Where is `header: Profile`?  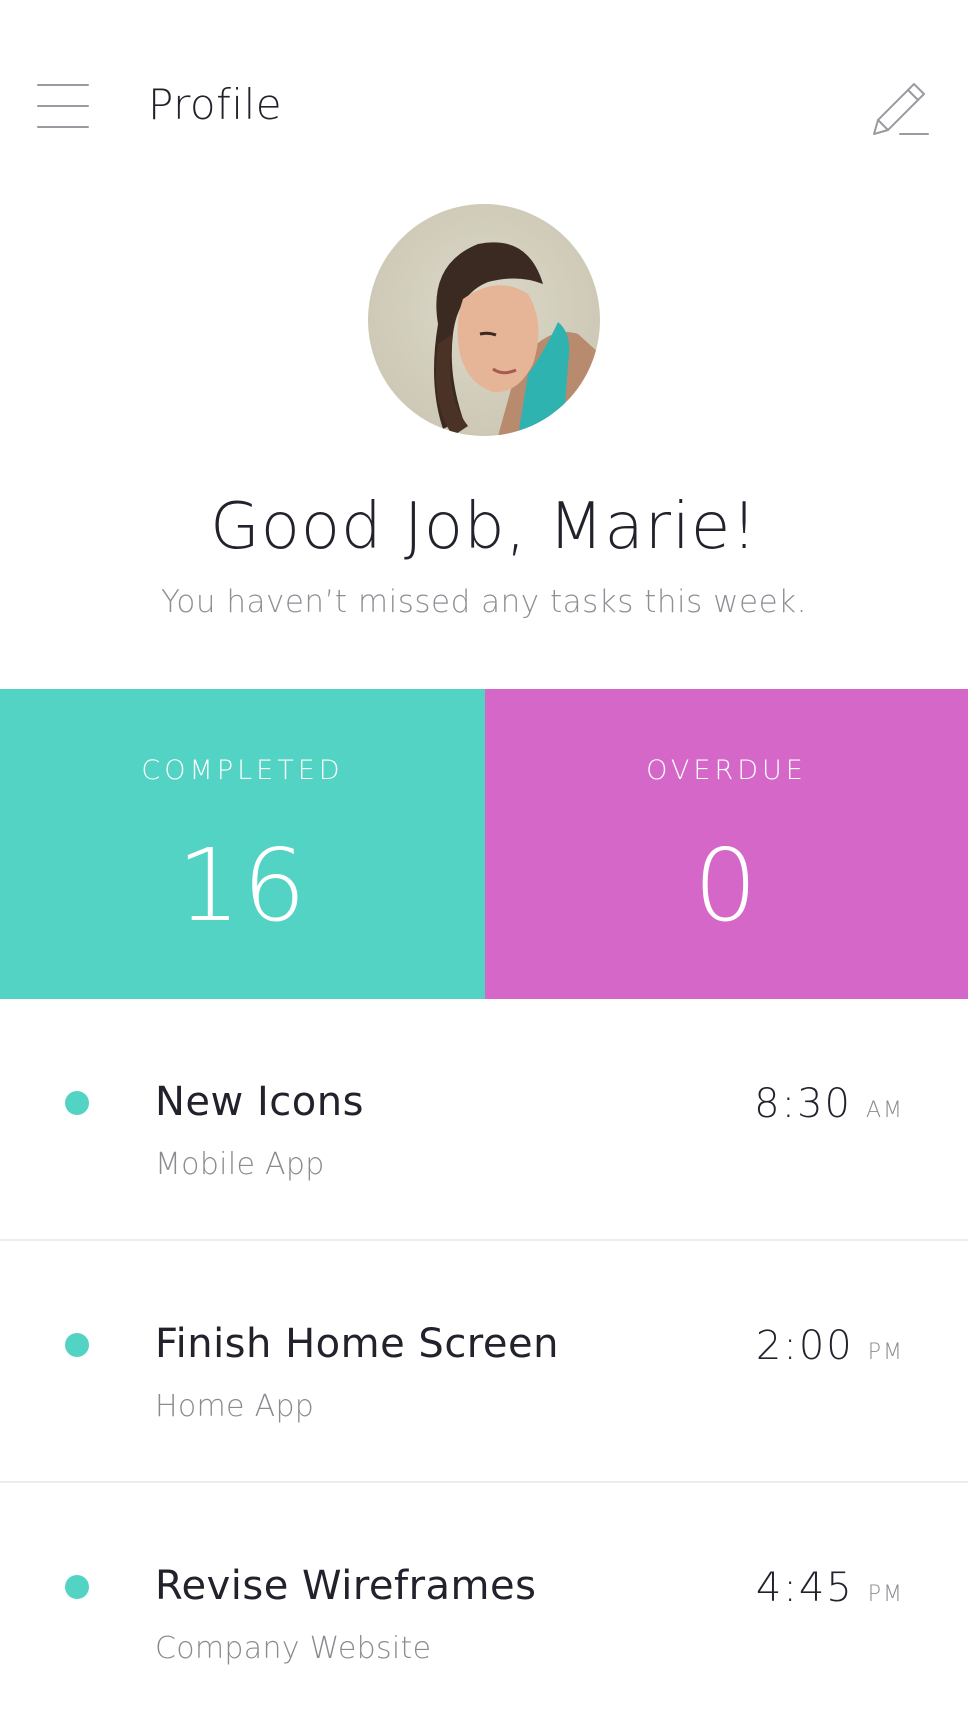 header: Profile is located at coordinates (484, 105).